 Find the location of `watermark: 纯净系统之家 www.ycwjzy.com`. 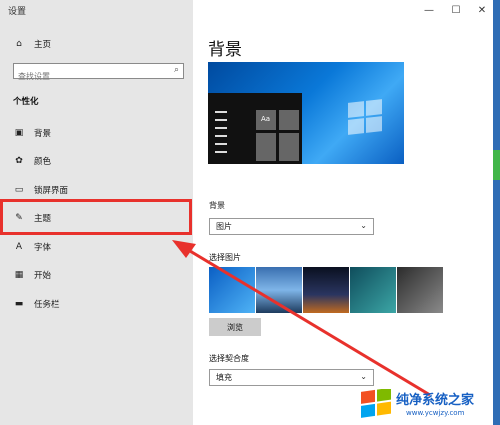

watermark: 纯净系统之家 www.ycwjzy.com is located at coordinates (430, 405).